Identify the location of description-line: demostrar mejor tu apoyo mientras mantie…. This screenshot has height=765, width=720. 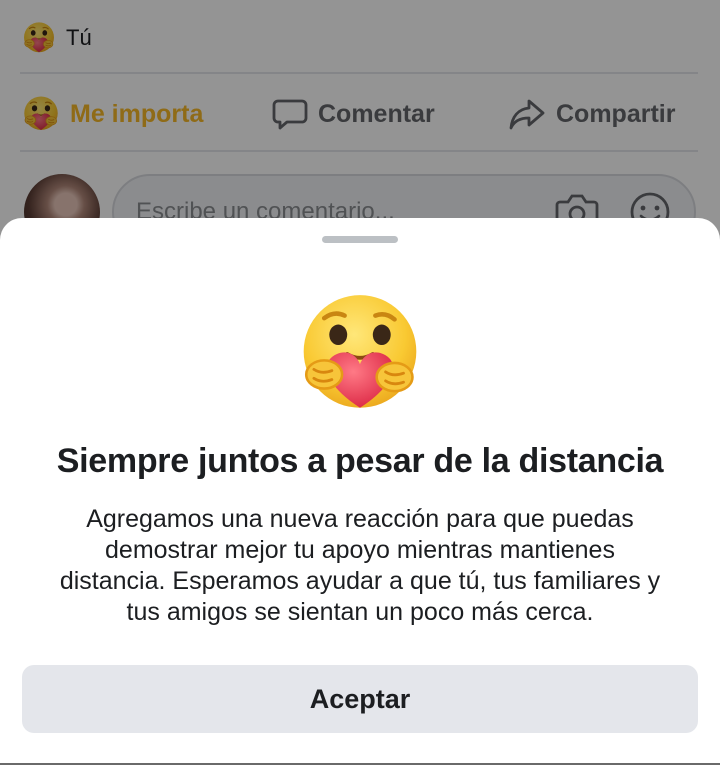
(360, 550).